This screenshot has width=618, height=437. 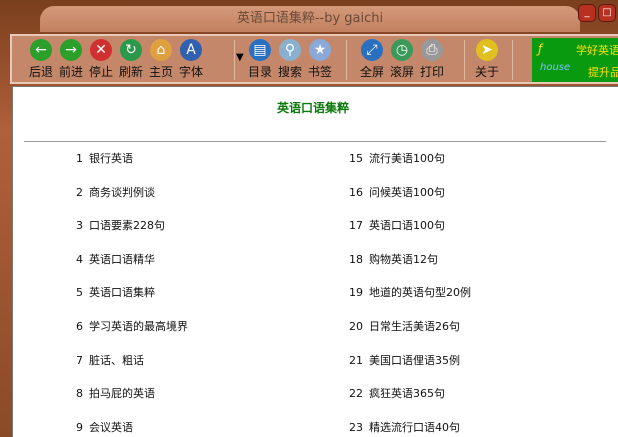 What do you see at coordinates (356, 326) in the screenshot?
I see `item-number: 20` at bounding box center [356, 326].